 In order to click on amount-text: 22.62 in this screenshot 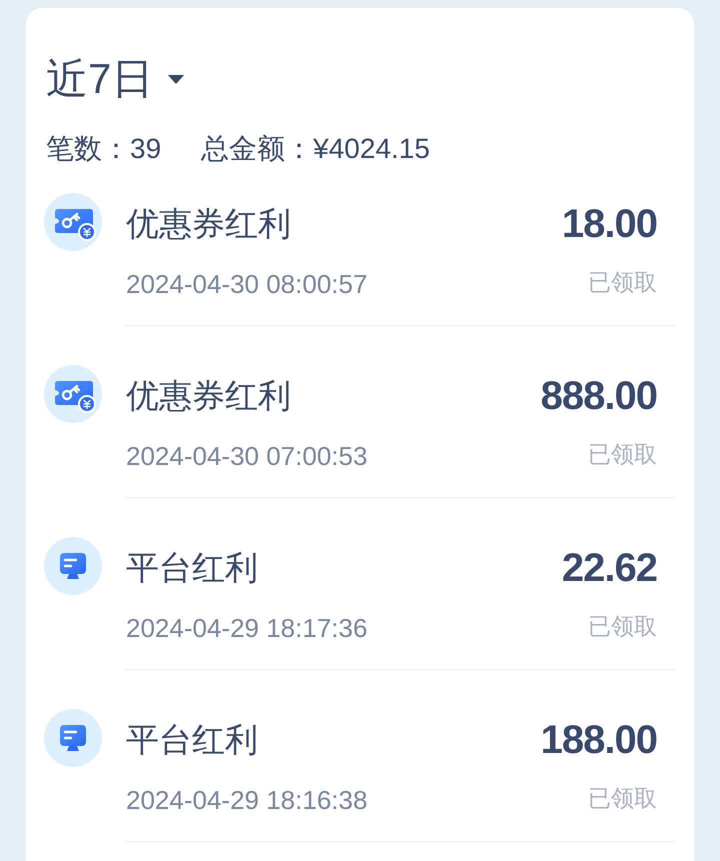, I will do `click(609, 568)`.